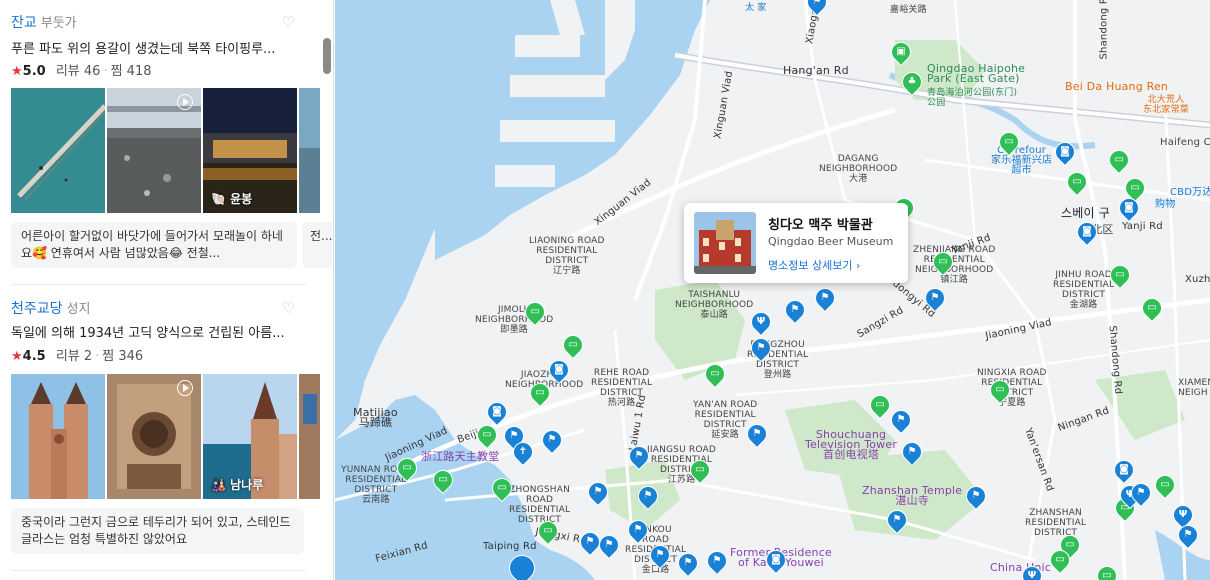 The height and width of the screenshot is (580, 1210). What do you see at coordinates (78, 71) in the screenshot?
I see `reviews-count: 리뷰 46` at bounding box center [78, 71].